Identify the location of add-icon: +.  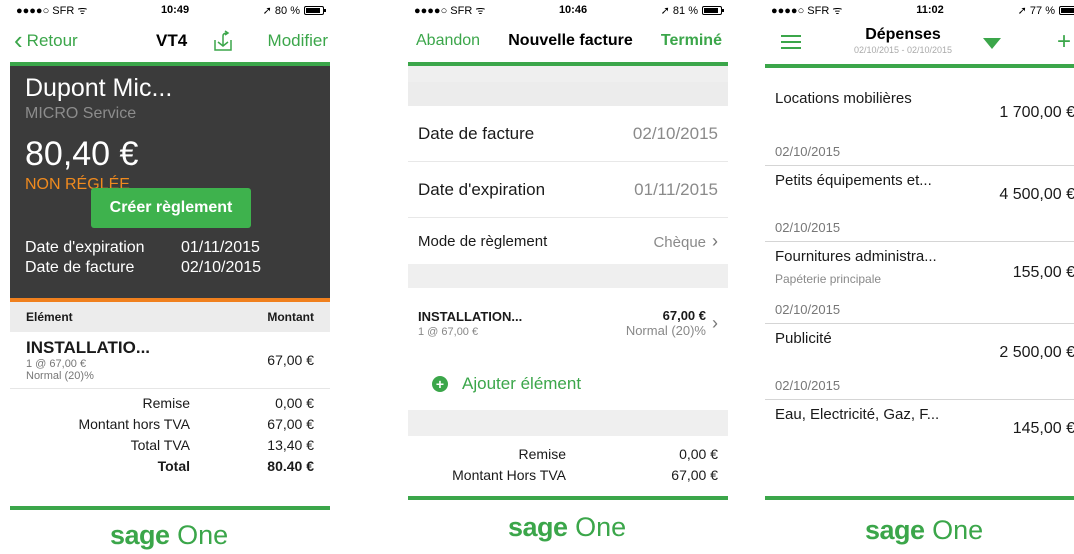
(1064, 42).